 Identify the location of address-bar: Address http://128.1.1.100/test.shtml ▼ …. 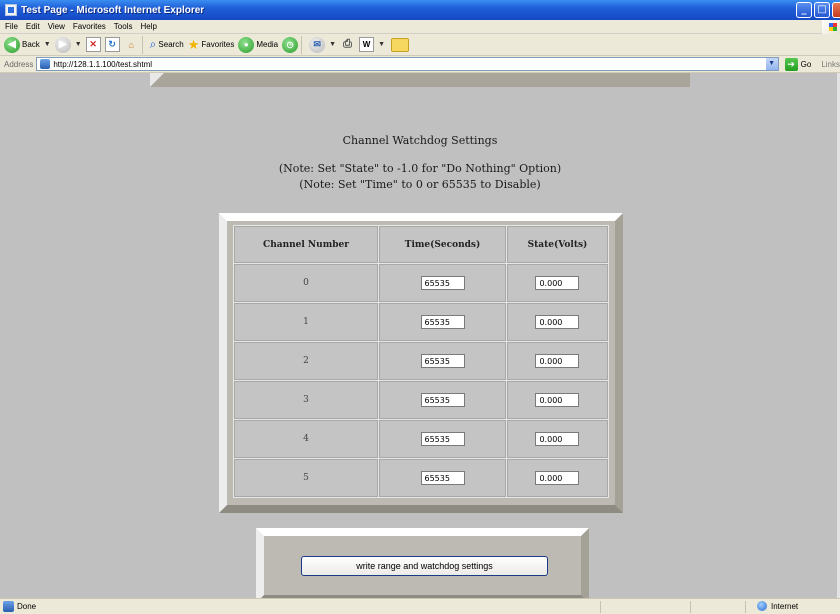
(420, 64).